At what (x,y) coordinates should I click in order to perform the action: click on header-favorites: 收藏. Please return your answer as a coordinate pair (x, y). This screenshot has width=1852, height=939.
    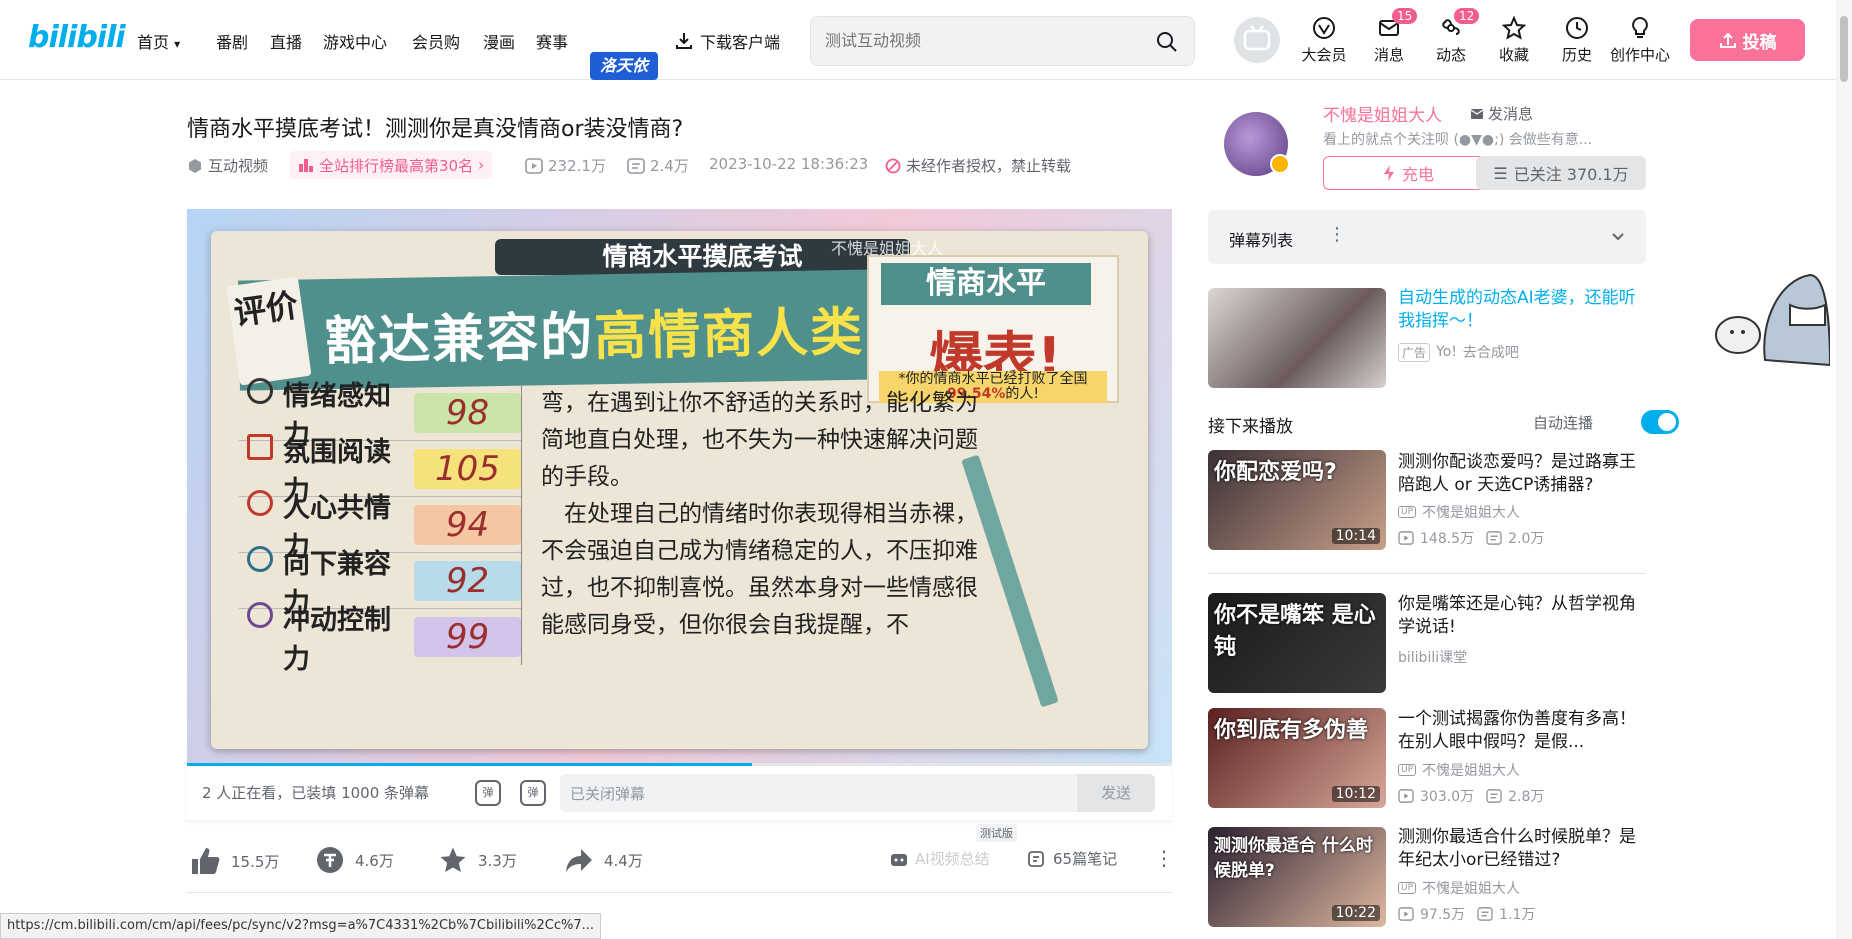
    Looking at the image, I should click on (1514, 40).